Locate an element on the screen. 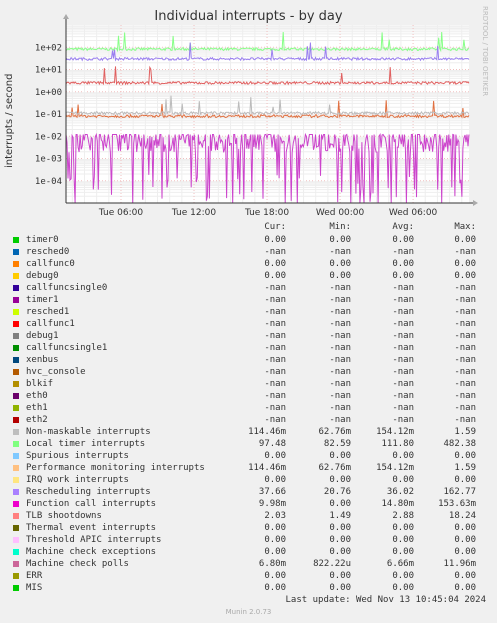 This screenshot has height=623, width=497. x-tick-label: Tue 18:00 is located at coordinates (266, 213).